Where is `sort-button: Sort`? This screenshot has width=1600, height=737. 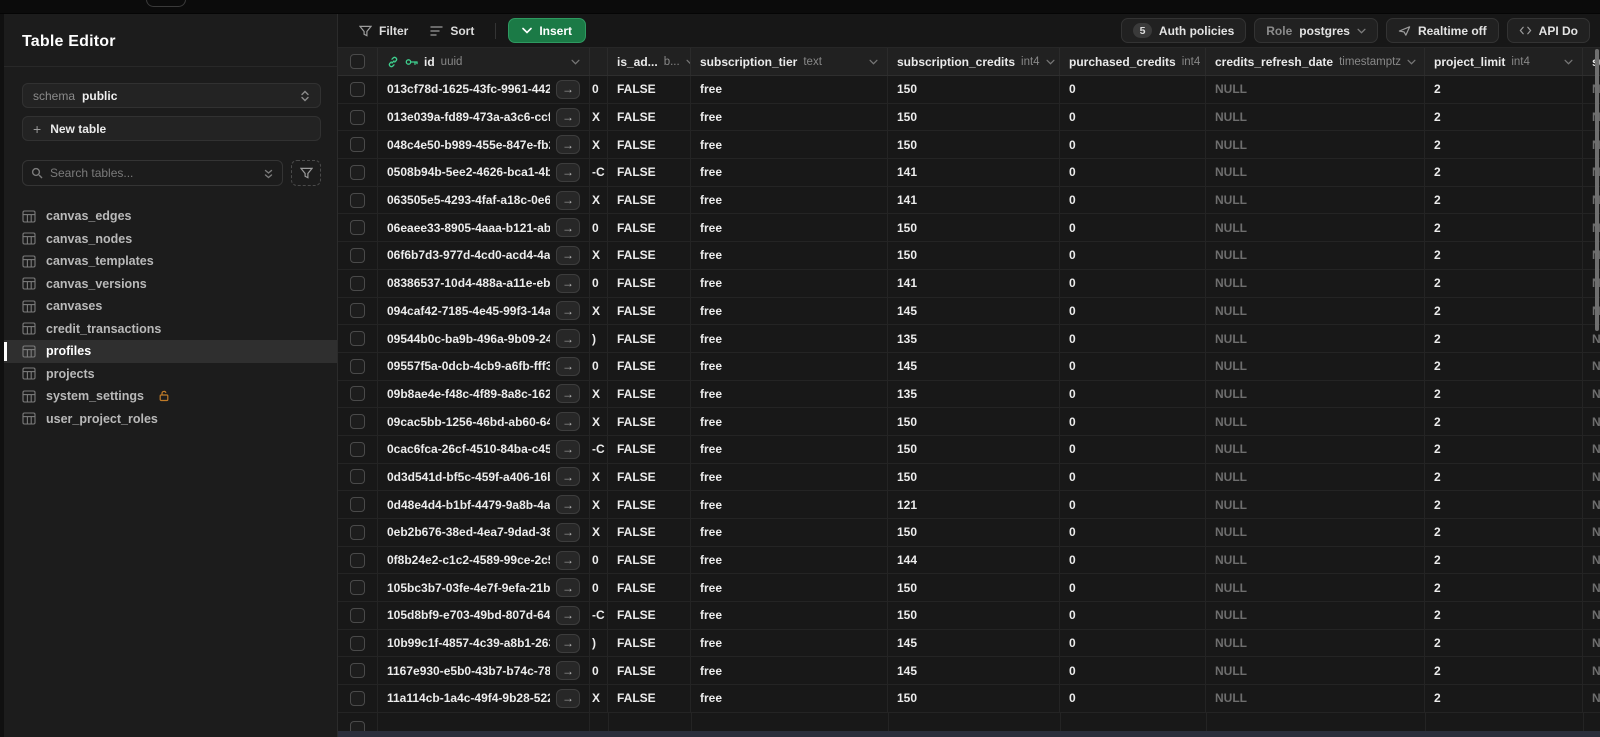 sort-button: Sort is located at coordinates (452, 31).